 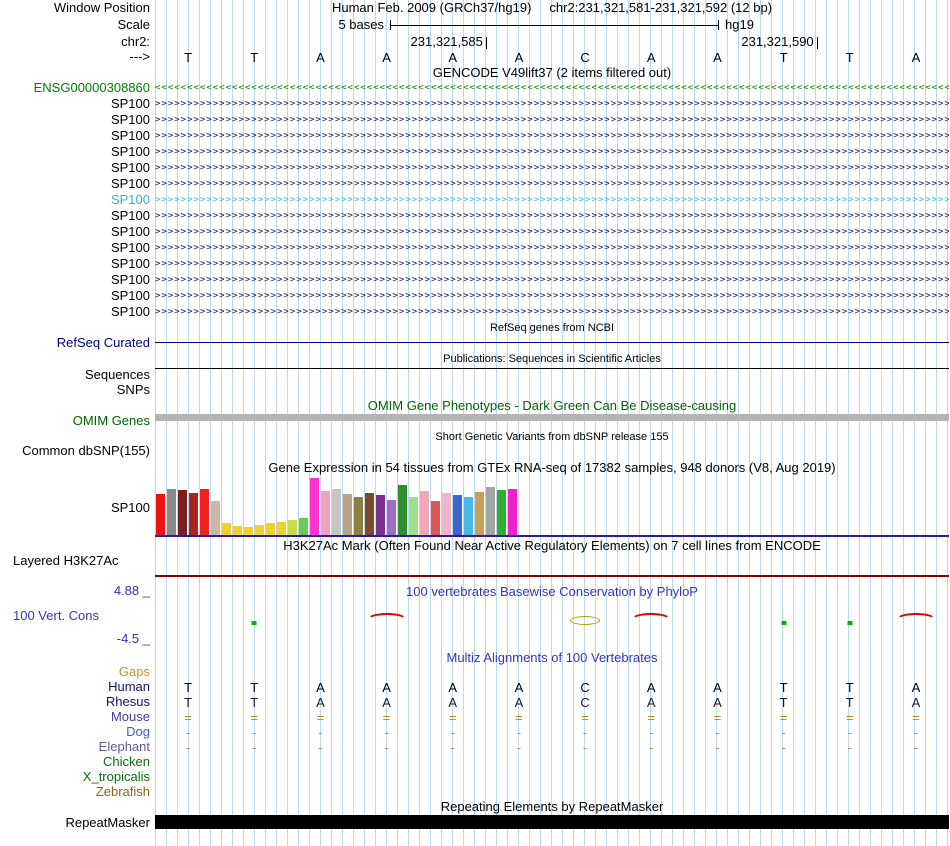 I want to click on gtex-gene-label: SP100, so click(x=75, y=508).